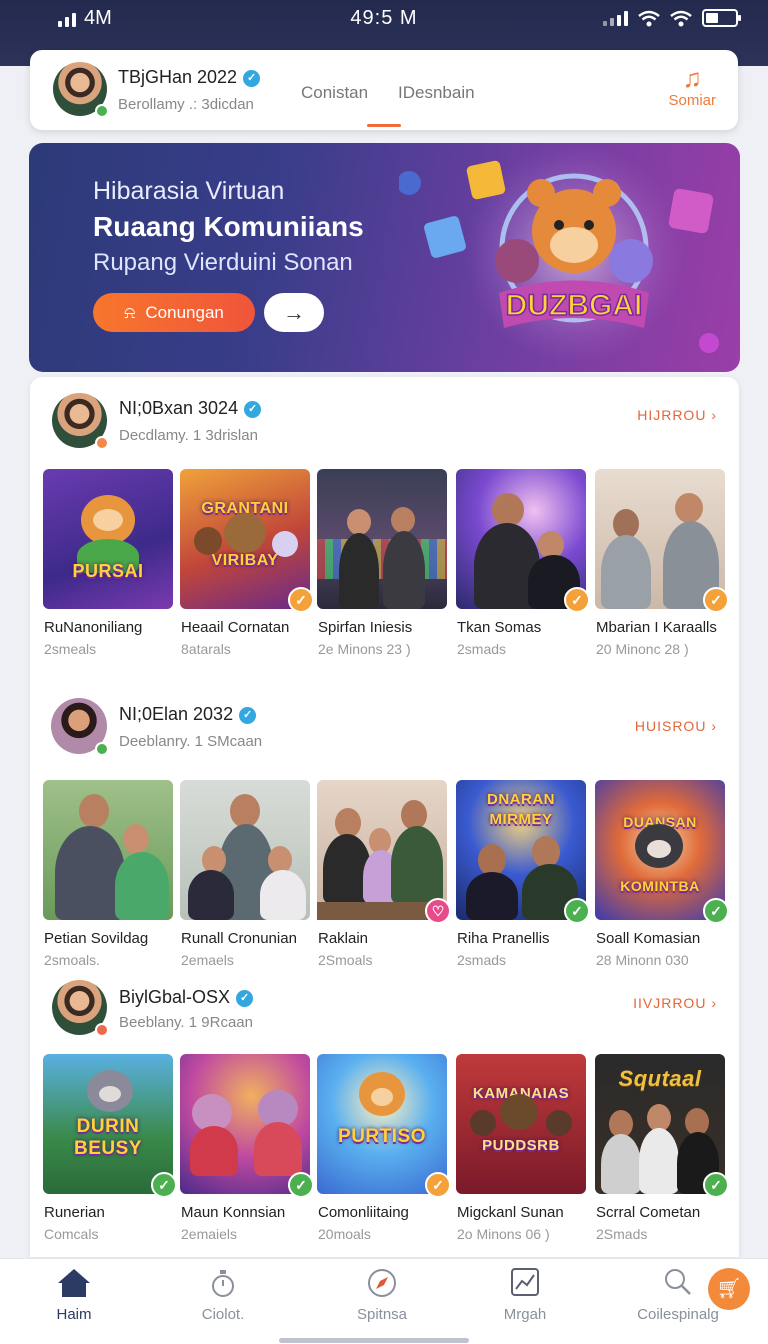 The image size is (768, 1344). What do you see at coordinates (186, 1022) in the screenshot?
I see `section-subtitle: Beeblany. 1 9Rcaan` at bounding box center [186, 1022].